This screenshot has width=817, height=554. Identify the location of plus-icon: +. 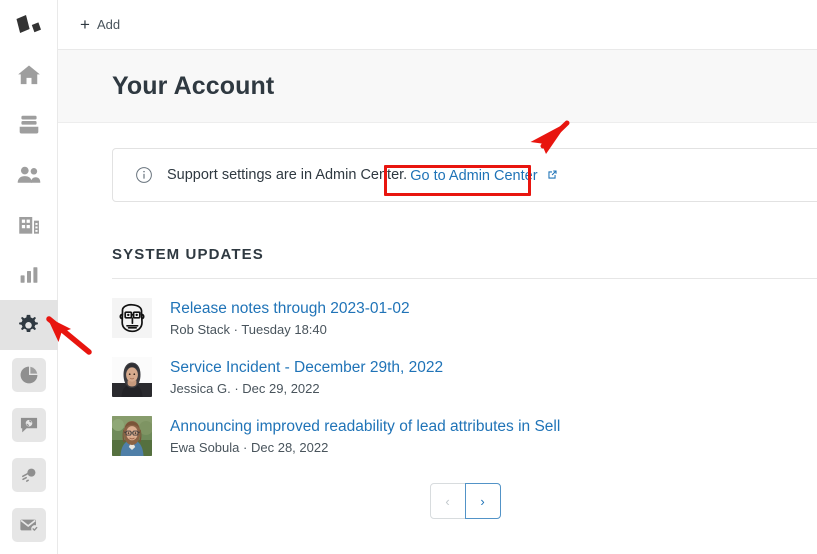
(85, 24).